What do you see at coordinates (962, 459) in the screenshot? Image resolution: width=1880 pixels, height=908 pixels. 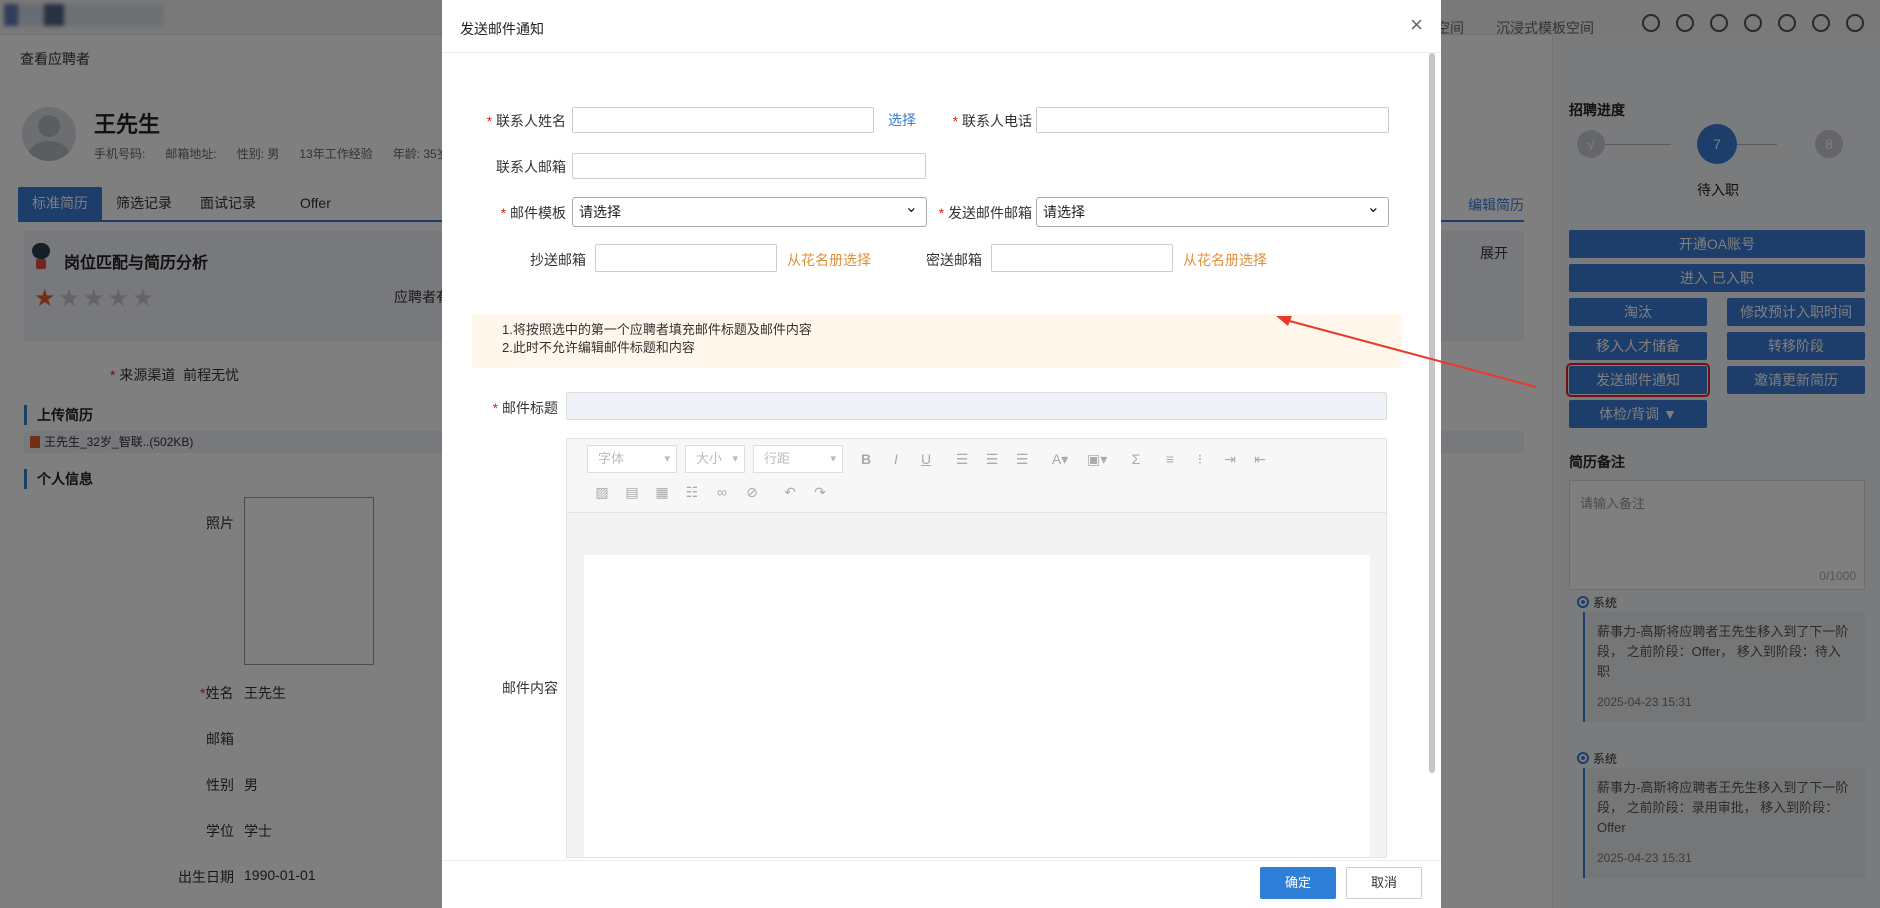 I see `align-left-icon: ☰` at bounding box center [962, 459].